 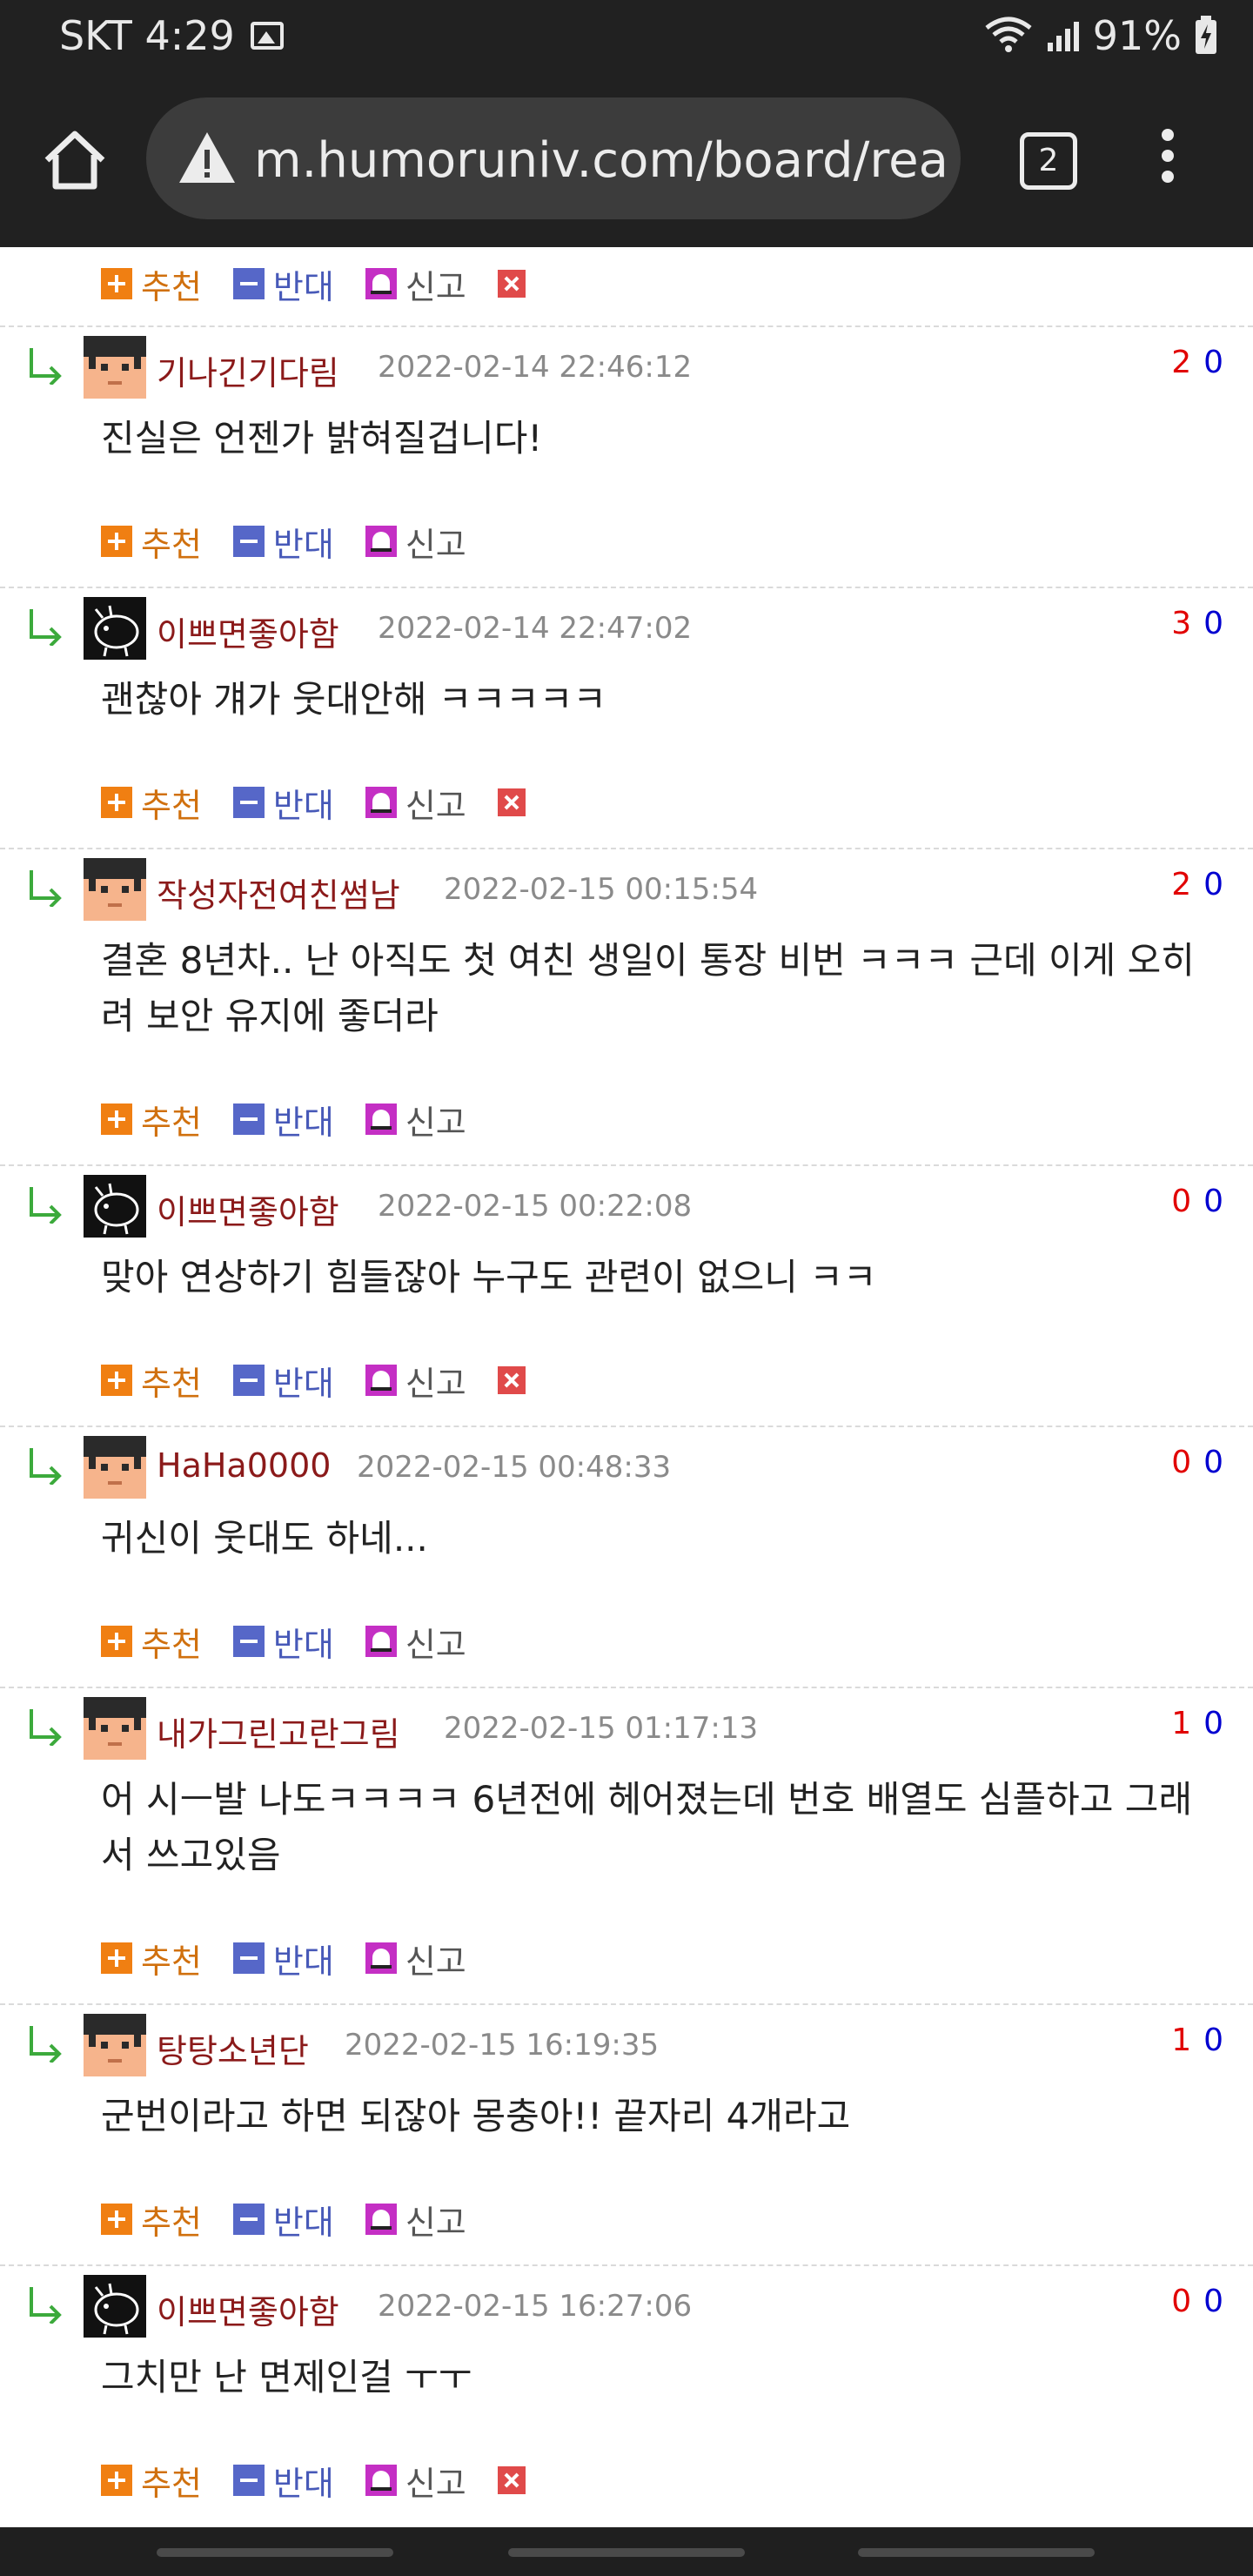 What do you see at coordinates (1048, 161) in the screenshot?
I see `tab-switcher-button: 2` at bounding box center [1048, 161].